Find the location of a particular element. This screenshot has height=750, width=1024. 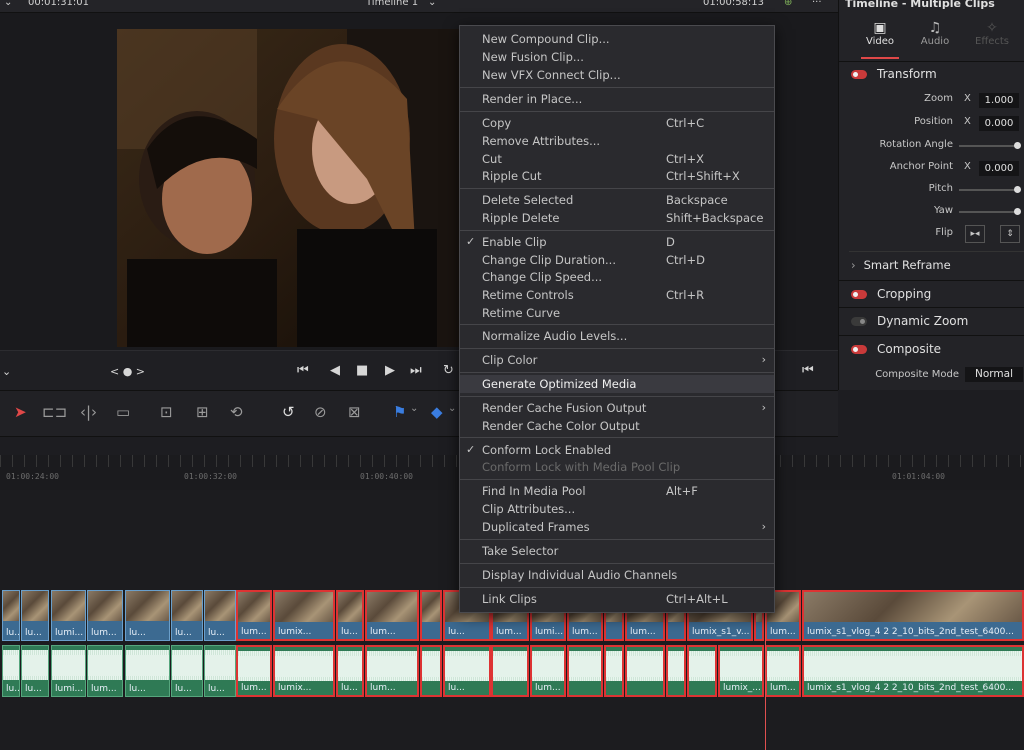

play-icon: ▶ is located at coordinates (390, 370).